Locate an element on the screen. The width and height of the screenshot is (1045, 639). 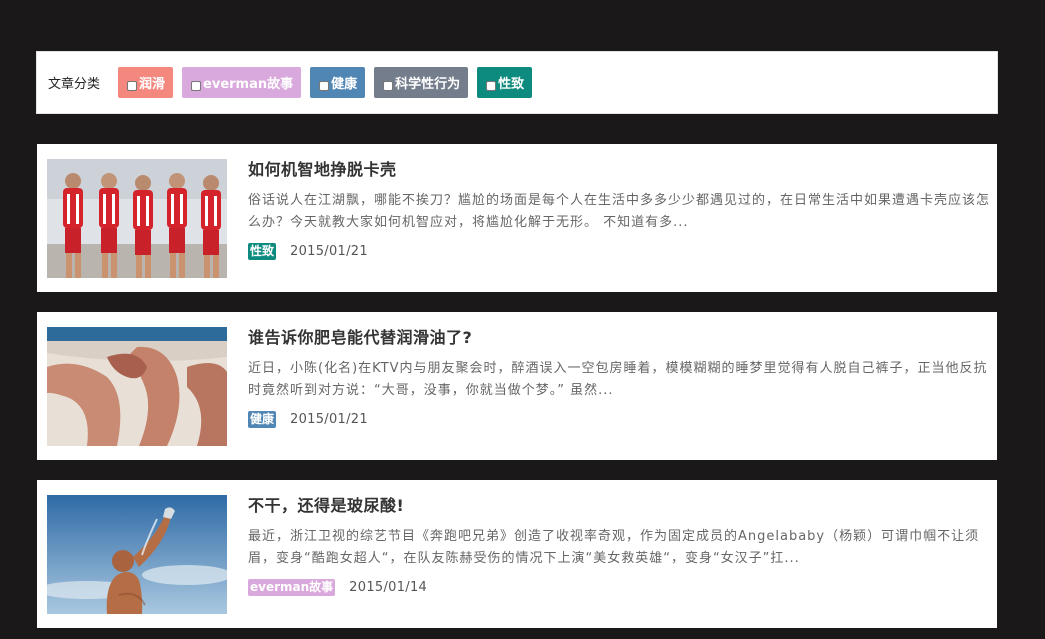
article-meta: everman故事 2015/01/14 is located at coordinates (337, 587).